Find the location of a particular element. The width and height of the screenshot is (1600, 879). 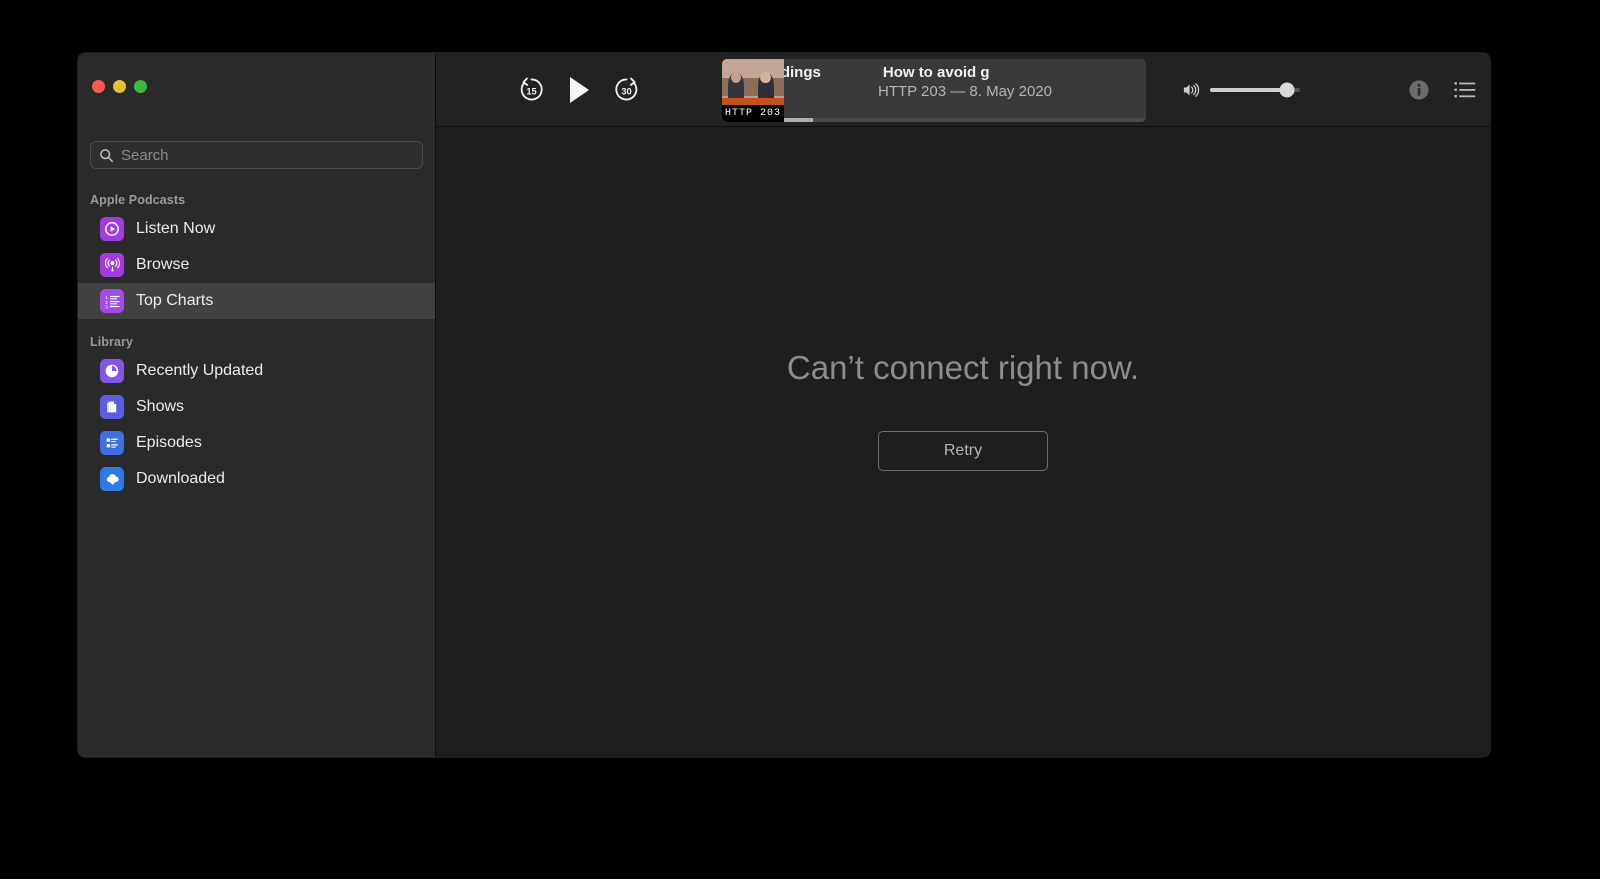

search-input is located at coordinates (267, 155).